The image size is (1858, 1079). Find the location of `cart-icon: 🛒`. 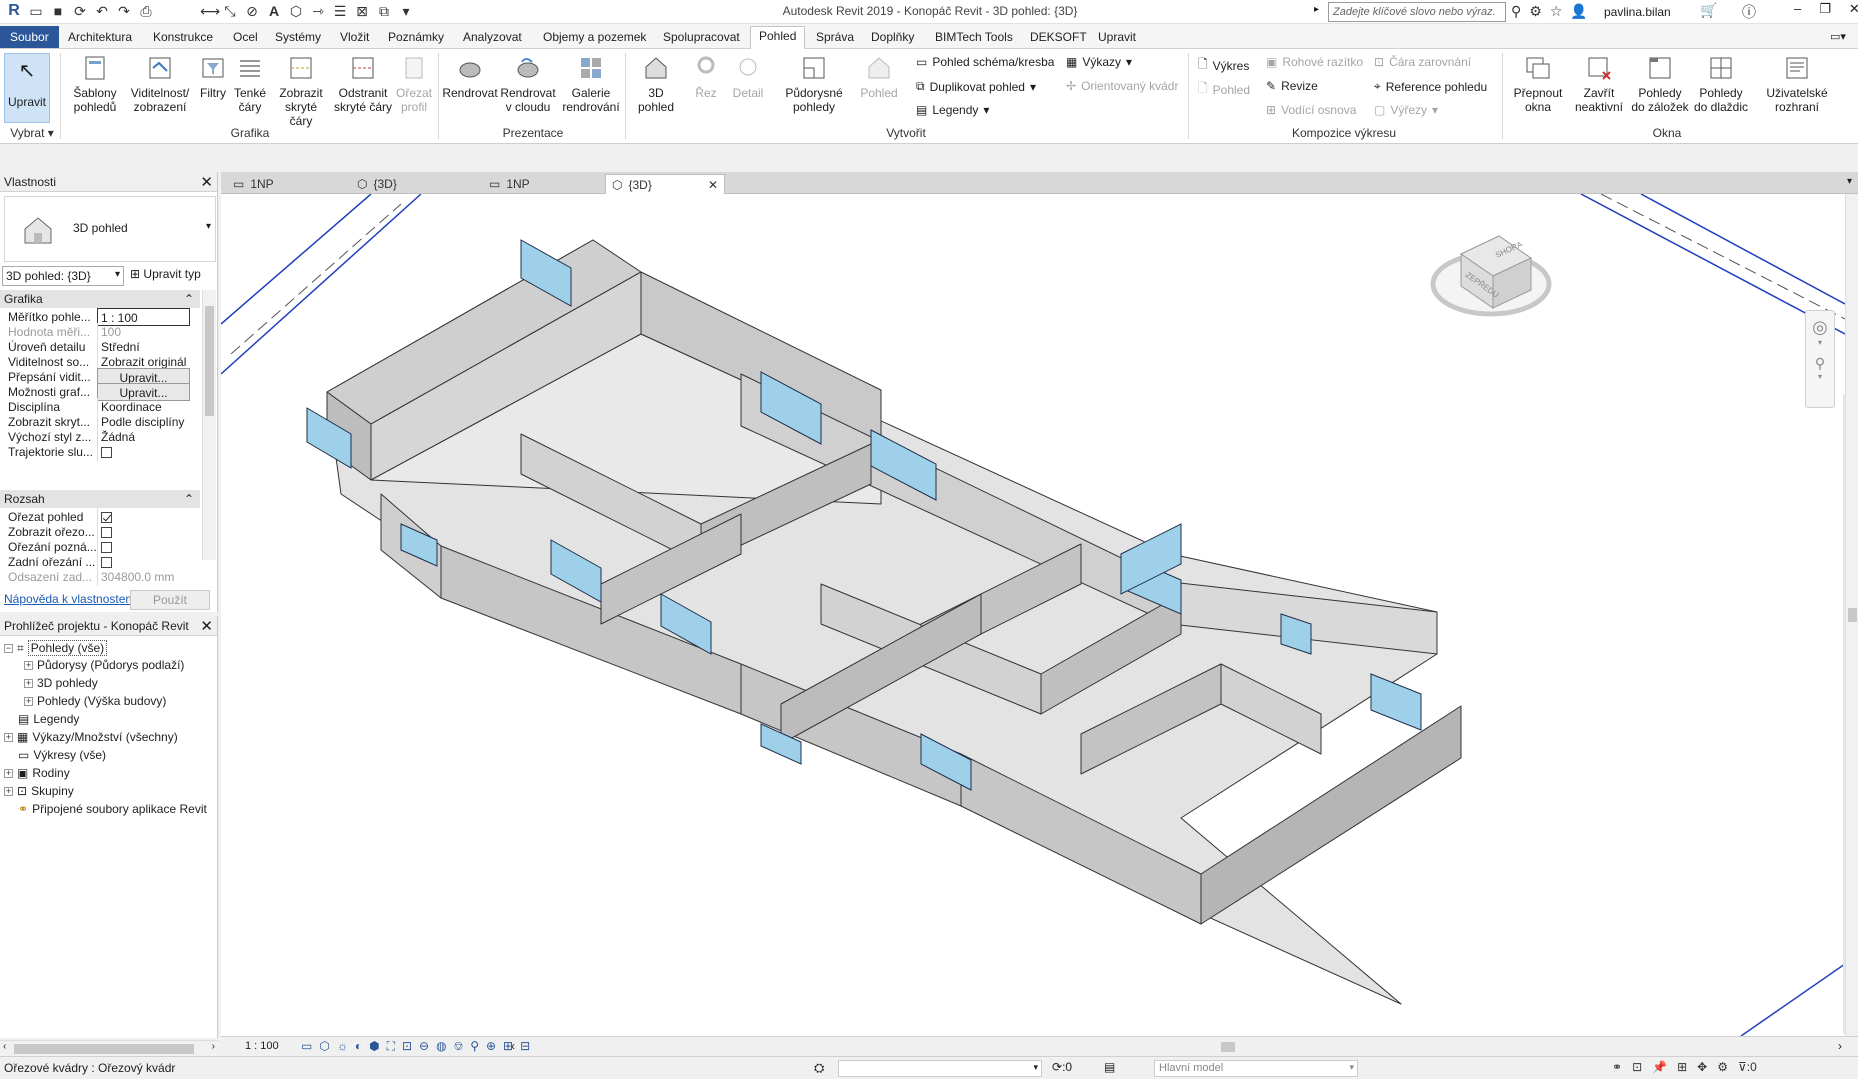

cart-icon: 🛒 is located at coordinates (1708, 10).